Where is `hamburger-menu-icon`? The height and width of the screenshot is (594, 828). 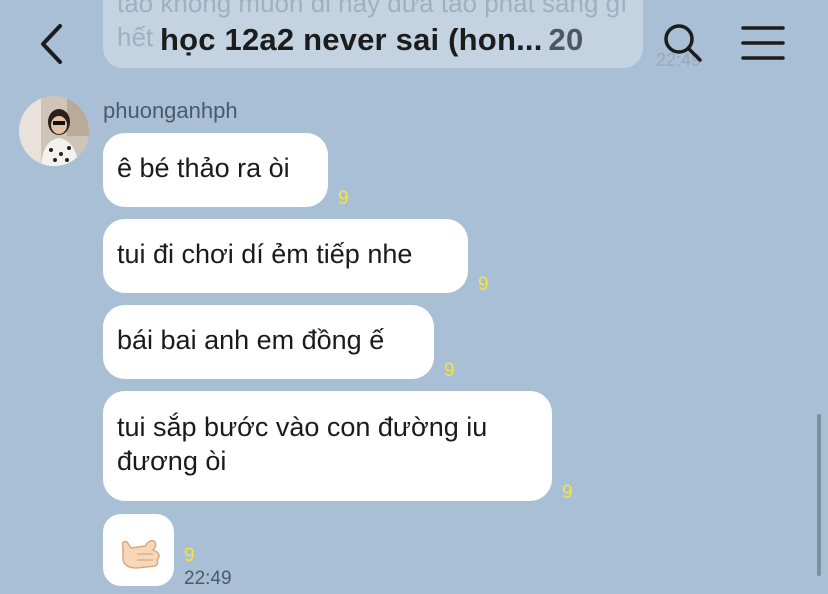
hamburger-menu-icon is located at coordinates (763, 43).